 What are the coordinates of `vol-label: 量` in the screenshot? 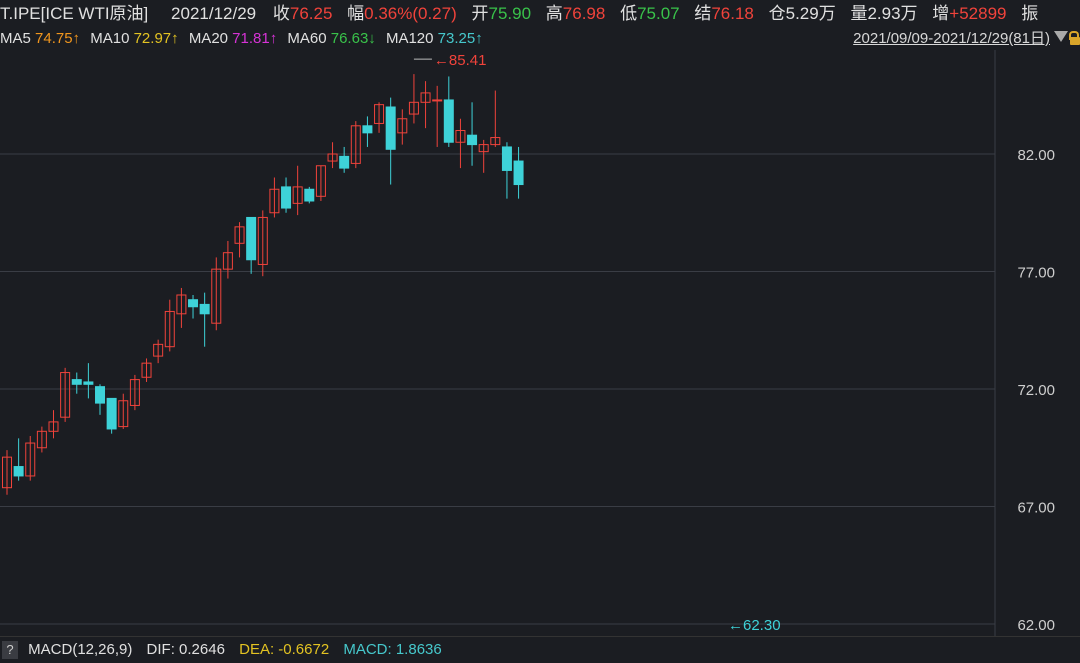 It's located at (859, 13).